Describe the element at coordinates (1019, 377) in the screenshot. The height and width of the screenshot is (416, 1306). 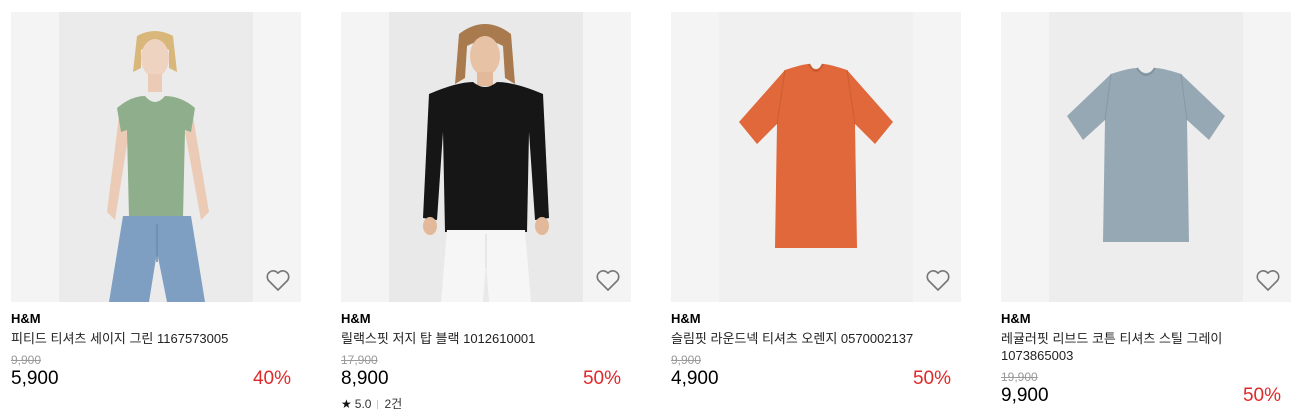
I see `original-price: 19,900` at that location.